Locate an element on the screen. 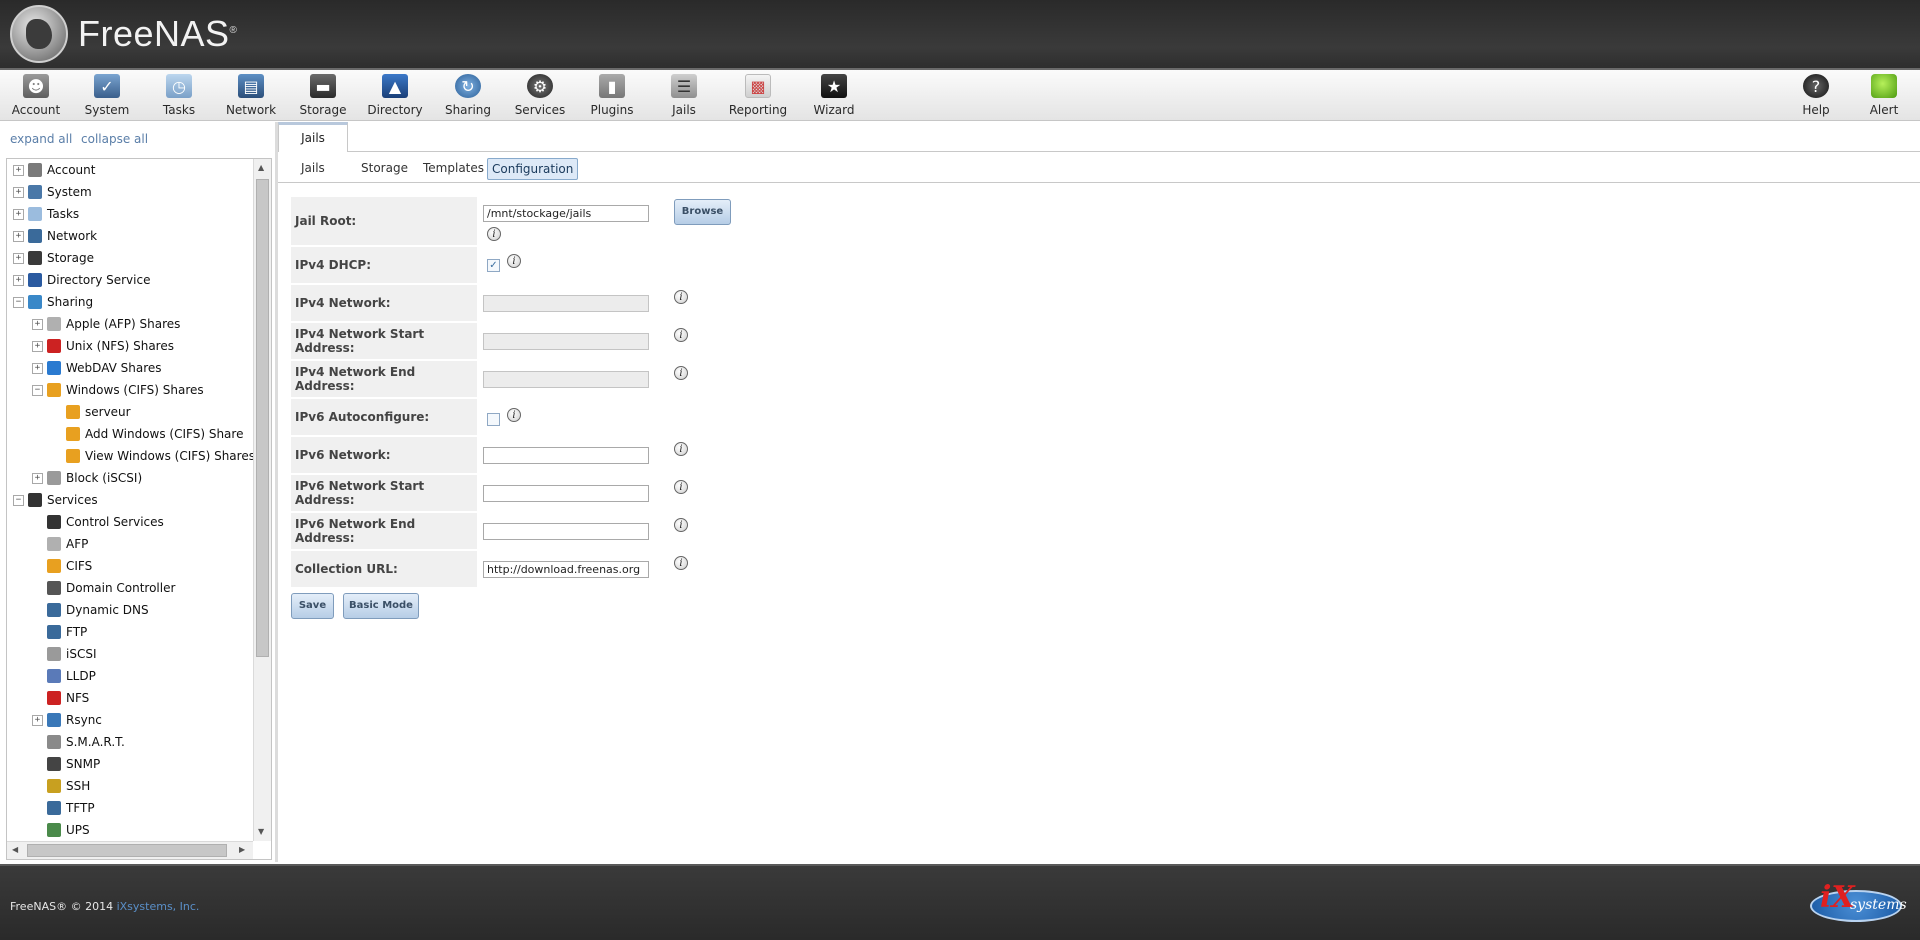 This screenshot has height=940, width=1920. tree-item: + Directory Service is located at coordinates (81, 280).